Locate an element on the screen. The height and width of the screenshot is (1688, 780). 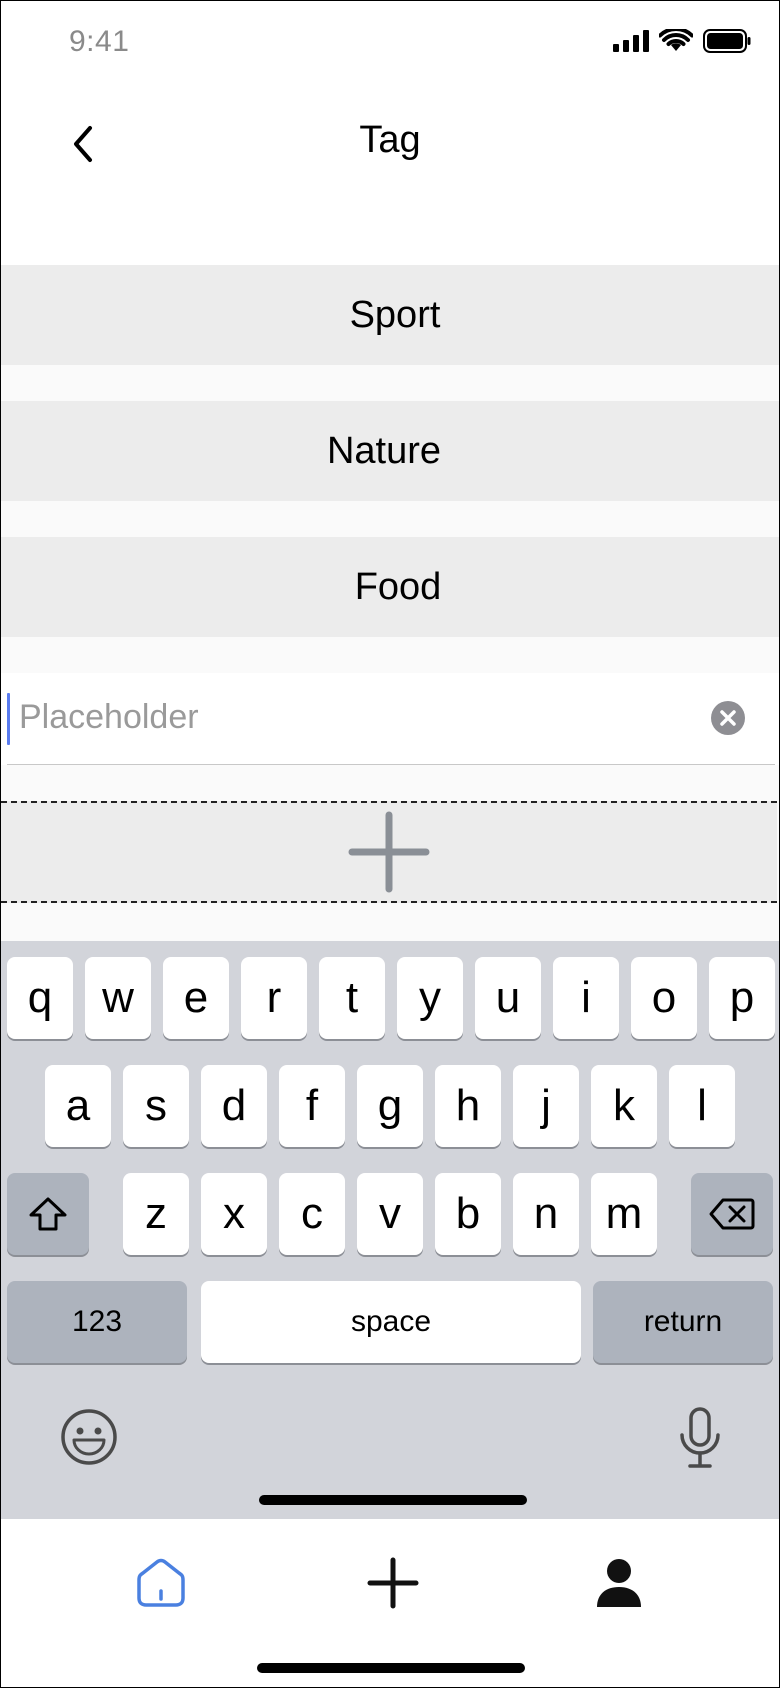
key-z: z is located at coordinates (156, 1214).